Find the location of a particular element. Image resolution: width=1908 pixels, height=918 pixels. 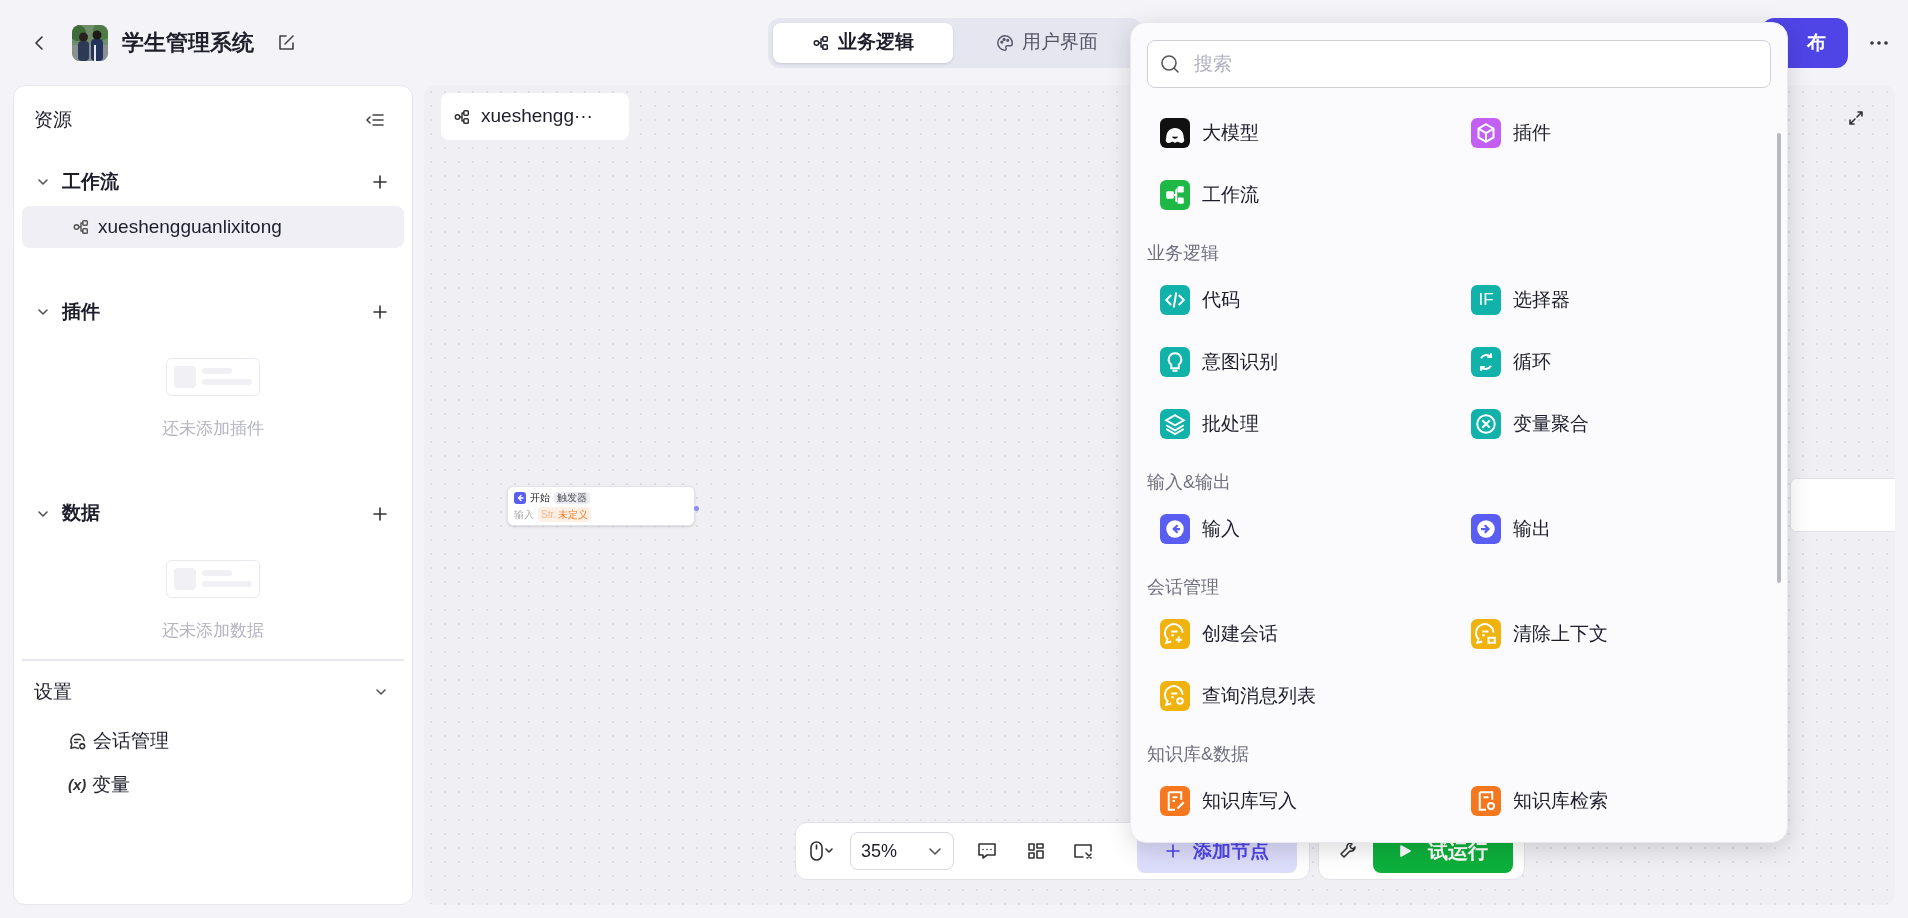

app-title: 学生管理系统 is located at coordinates (188, 43).